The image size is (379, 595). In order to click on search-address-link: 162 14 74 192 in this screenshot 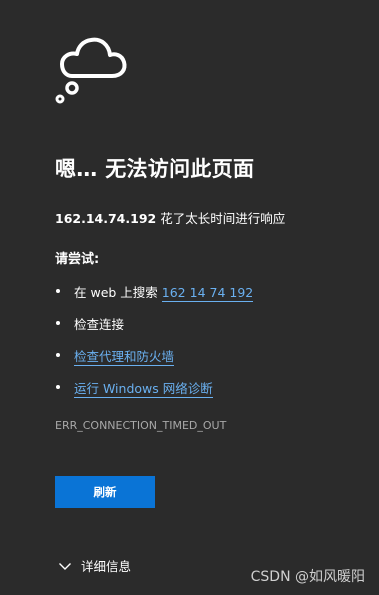, I will do `click(207, 293)`.